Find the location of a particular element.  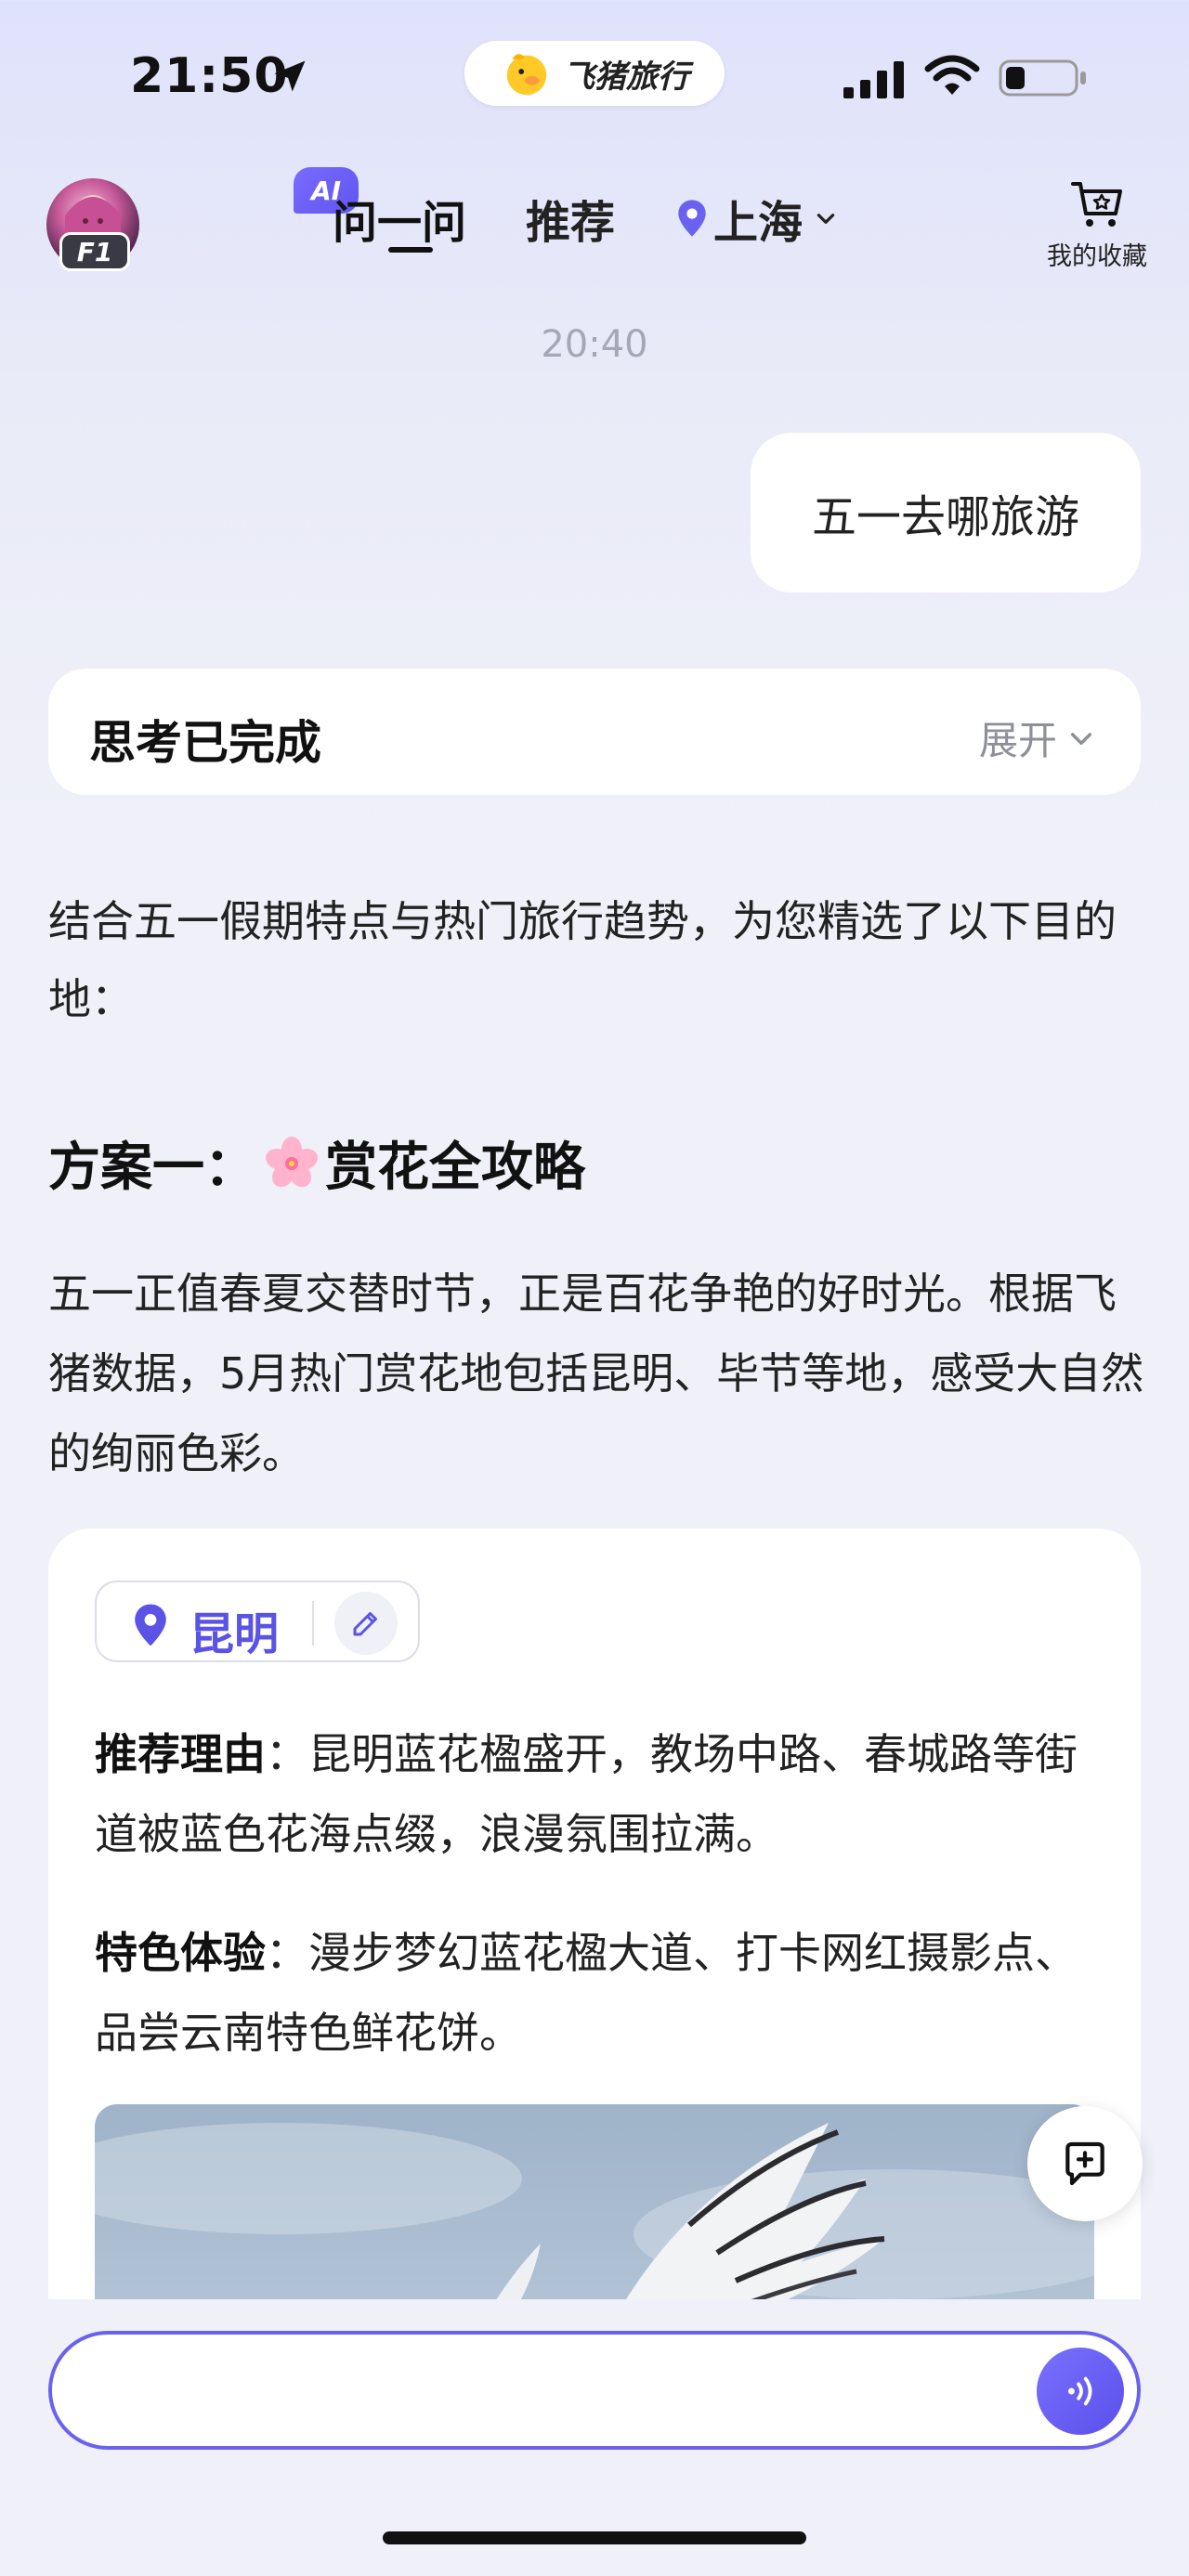

plan-prefix: 方案一： is located at coordinates (152, 1168).